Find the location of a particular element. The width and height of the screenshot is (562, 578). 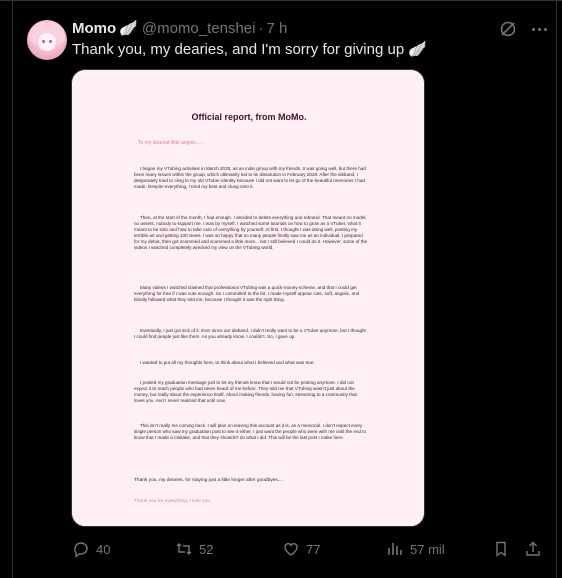

share-icon is located at coordinates (533, 548).